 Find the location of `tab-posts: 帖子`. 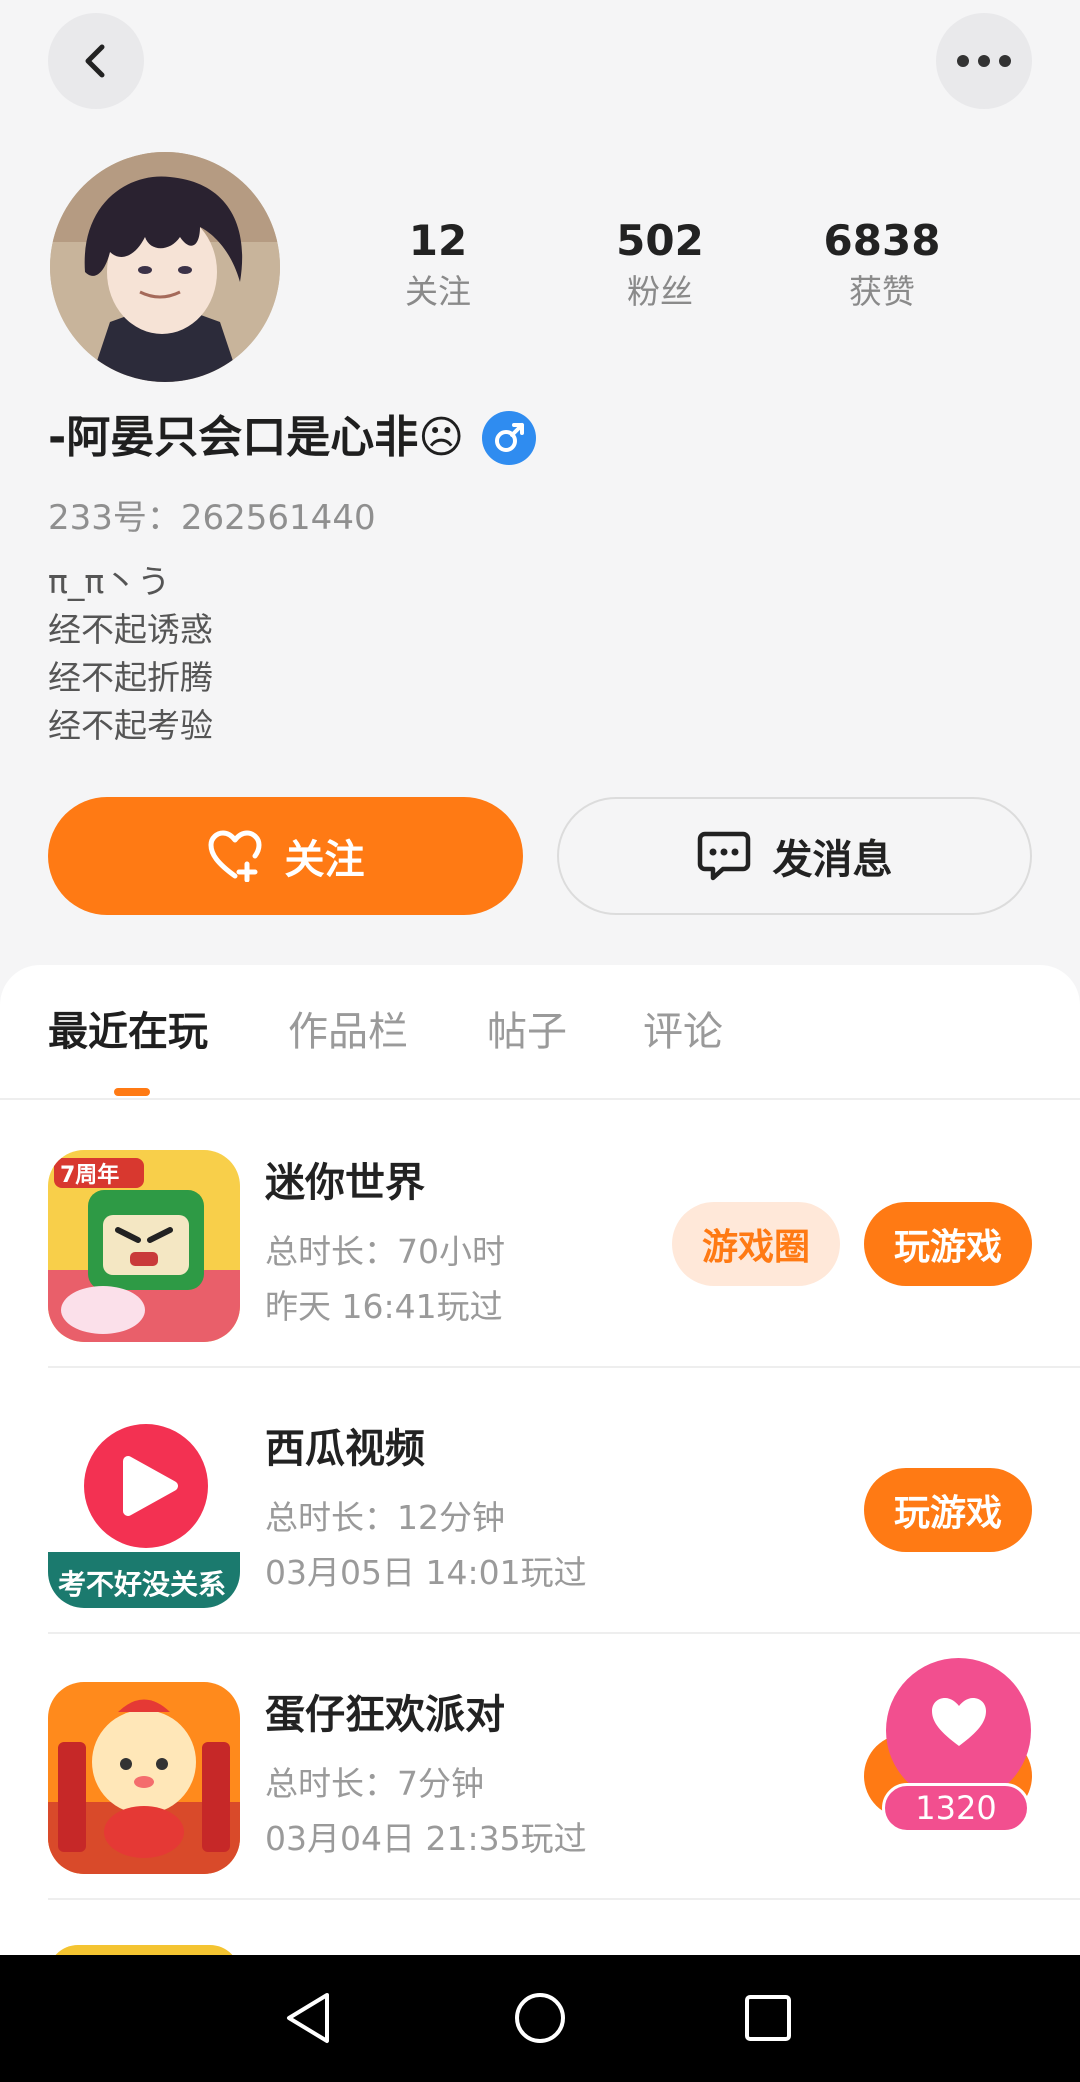

tab-posts: 帖子 is located at coordinates (527, 1032).